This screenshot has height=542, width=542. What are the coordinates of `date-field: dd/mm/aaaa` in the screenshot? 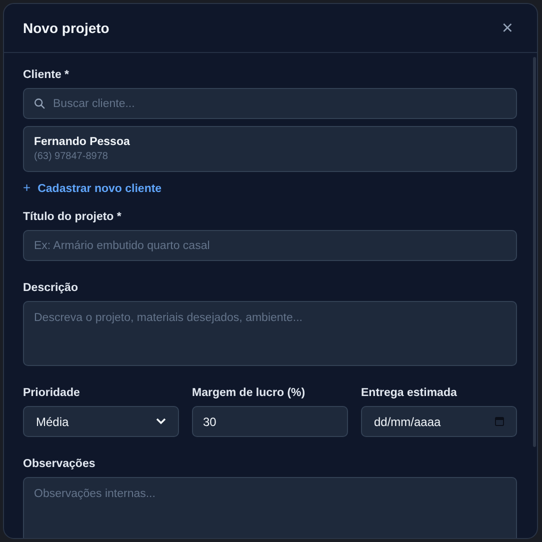 It's located at (439, 421).